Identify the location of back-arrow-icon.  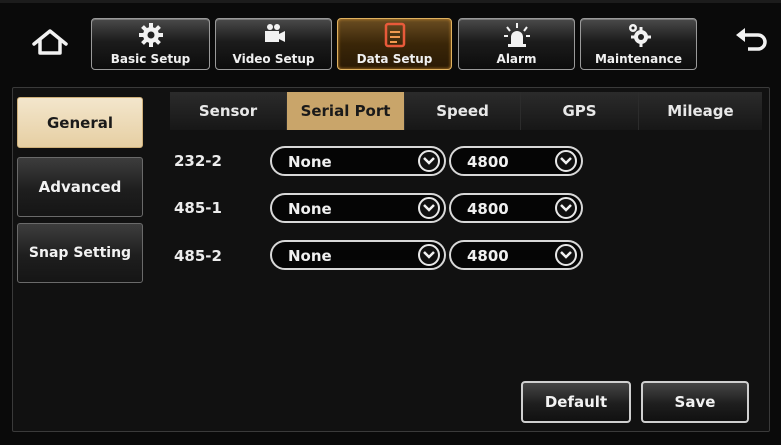
(751, 39).